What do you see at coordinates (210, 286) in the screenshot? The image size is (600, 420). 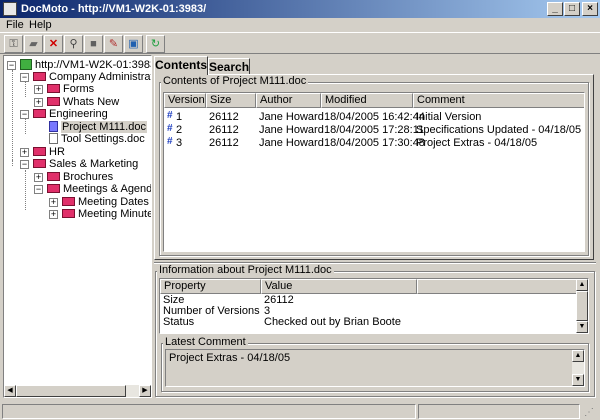 I see `column-header-property: Property` at bounding box center [210, 286].